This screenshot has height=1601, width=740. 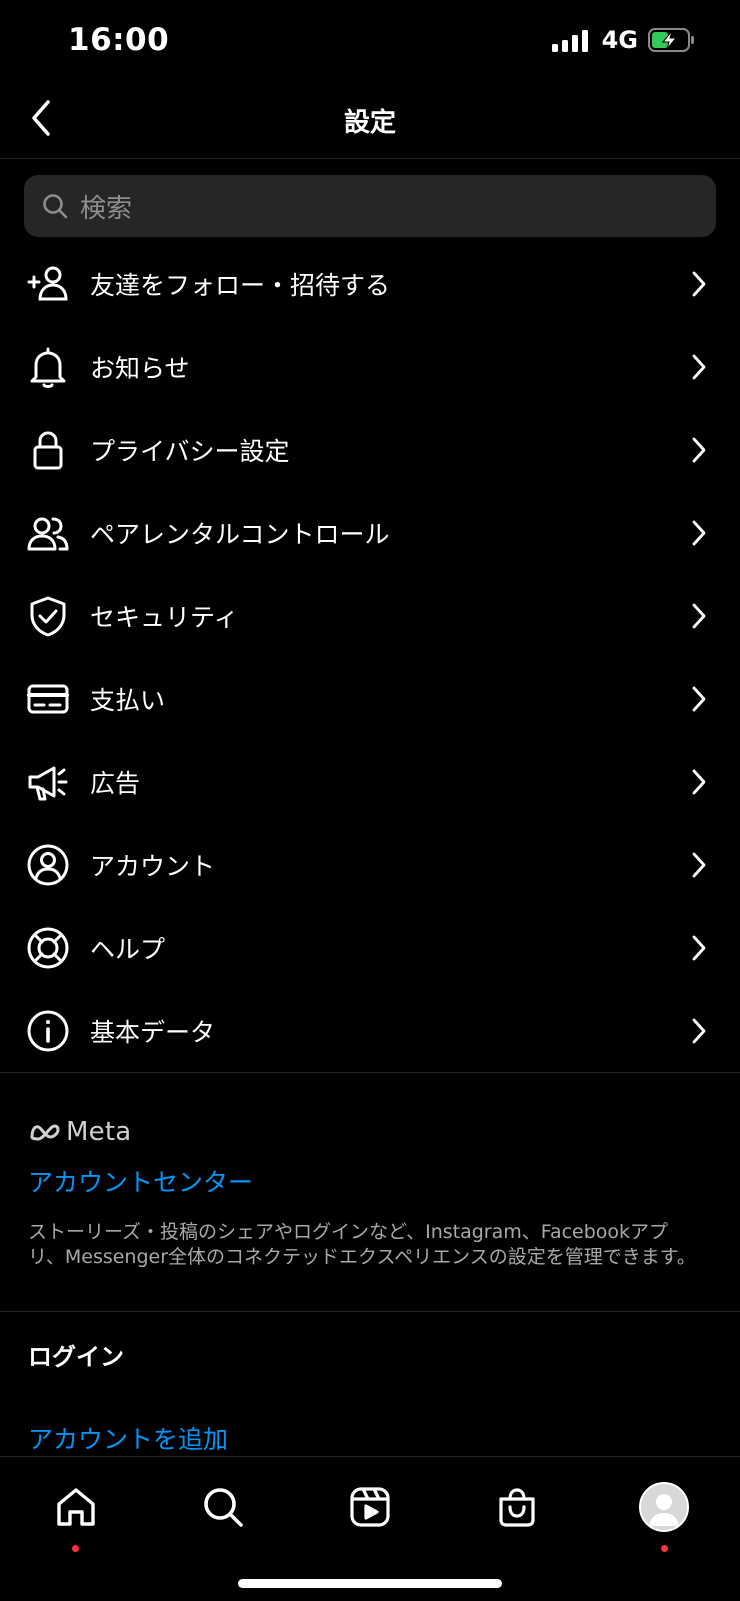 What do you see at coordinates (48, 284) in the screenshot?
I see `add-person-icon` at bounding box center [48, 284].